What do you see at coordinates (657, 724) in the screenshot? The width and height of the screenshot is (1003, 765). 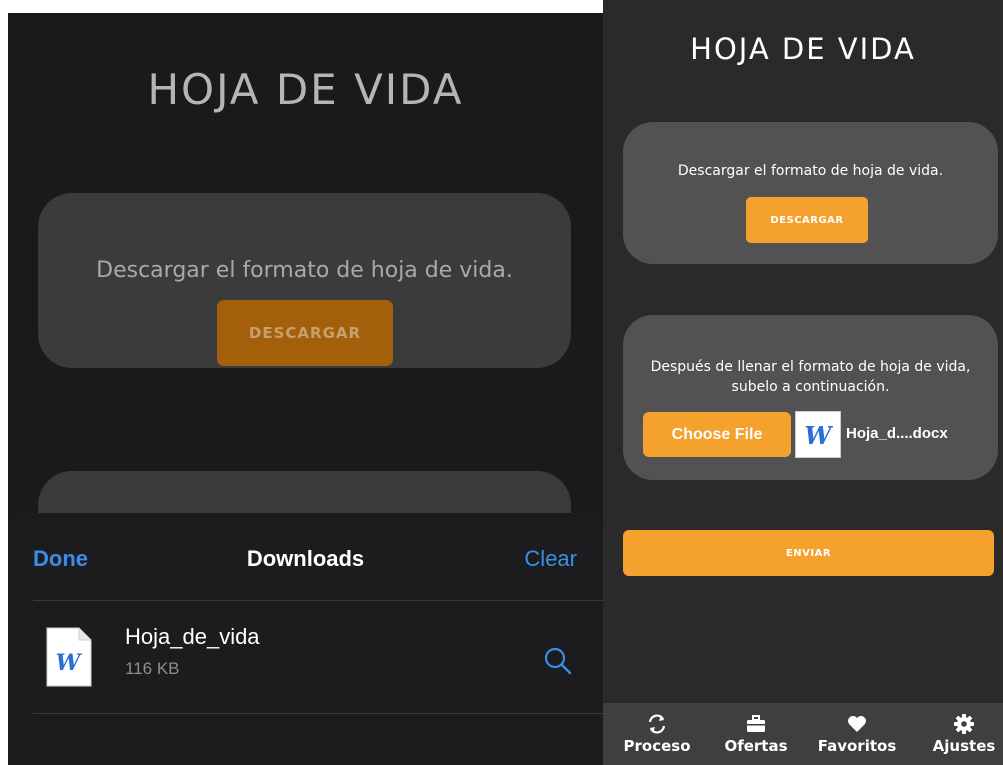 I see `refresh-icon` at bounding box center [657, 724].